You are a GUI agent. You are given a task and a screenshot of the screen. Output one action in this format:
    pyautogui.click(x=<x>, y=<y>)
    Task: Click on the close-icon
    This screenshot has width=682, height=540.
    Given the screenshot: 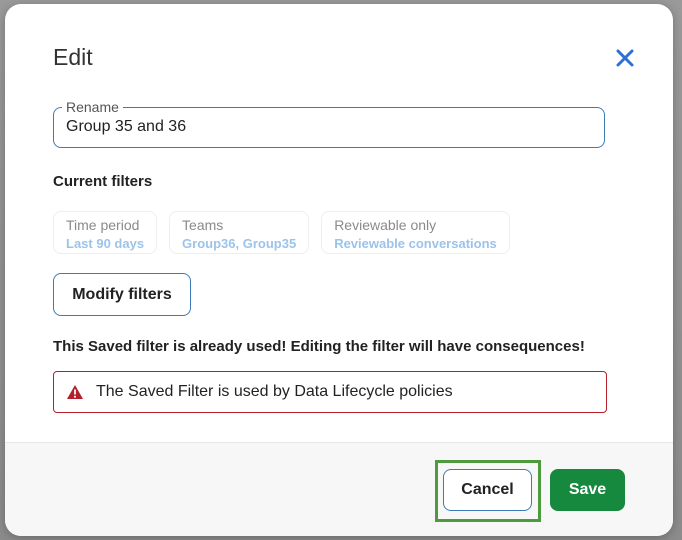 What is the action you would take?
    pyautogui.click(x=625, y=58)
    